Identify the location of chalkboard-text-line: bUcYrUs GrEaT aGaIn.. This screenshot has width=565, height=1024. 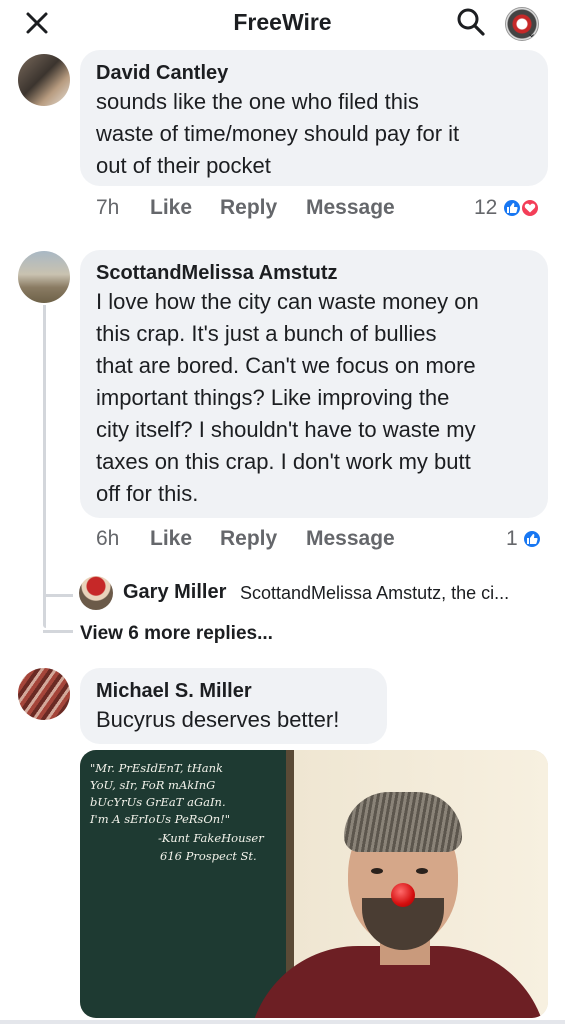
(158, 802).